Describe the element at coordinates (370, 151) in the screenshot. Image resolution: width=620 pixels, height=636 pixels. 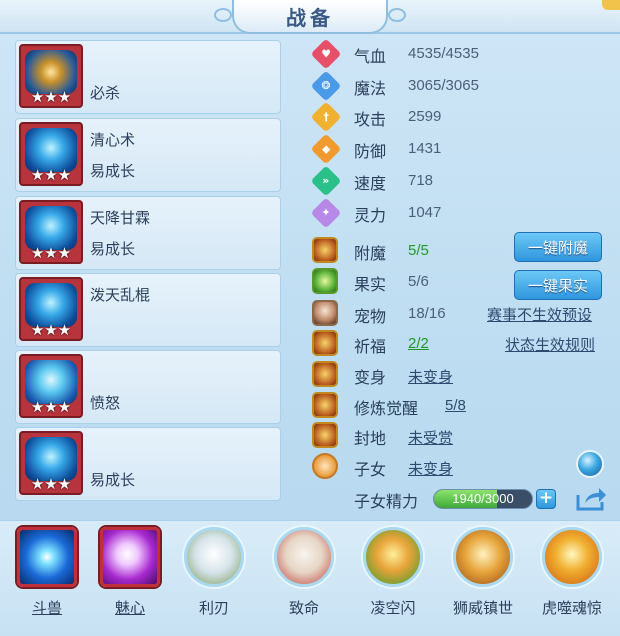
I see `stat-label: 防御` at that location.